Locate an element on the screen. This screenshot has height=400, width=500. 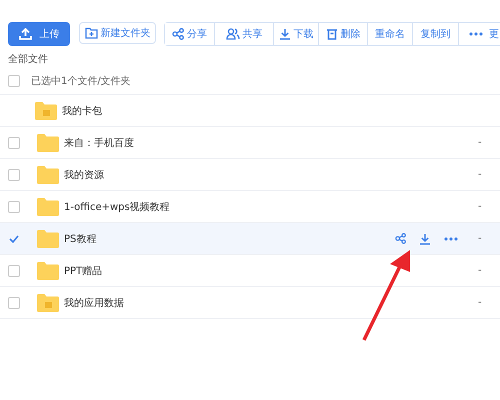
upload-button: 上传 is located at coordinates (39, 34).